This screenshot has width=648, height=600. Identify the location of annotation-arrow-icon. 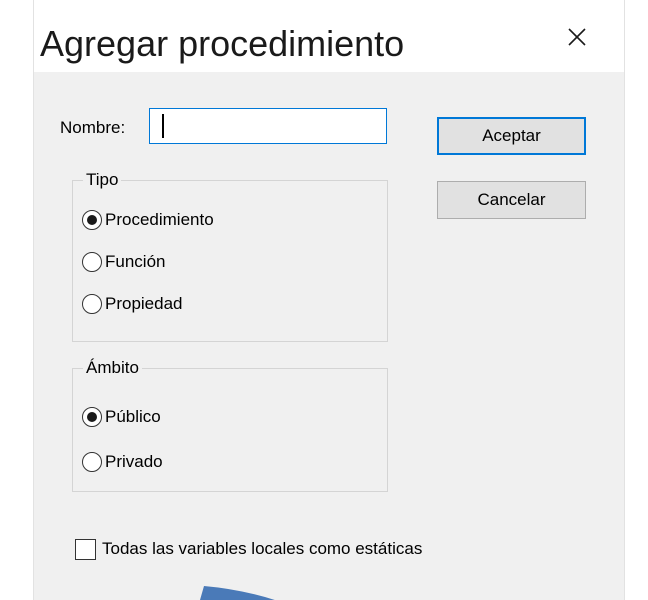
(237, 593).